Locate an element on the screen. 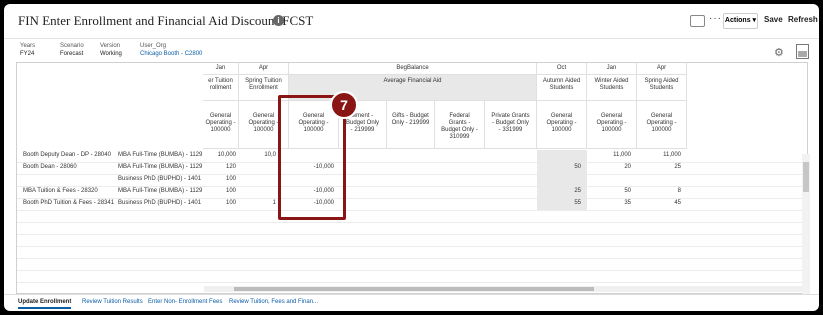 This screenshot has width=823, height=315. period-header: Oct is located at coordinates (562, 69).